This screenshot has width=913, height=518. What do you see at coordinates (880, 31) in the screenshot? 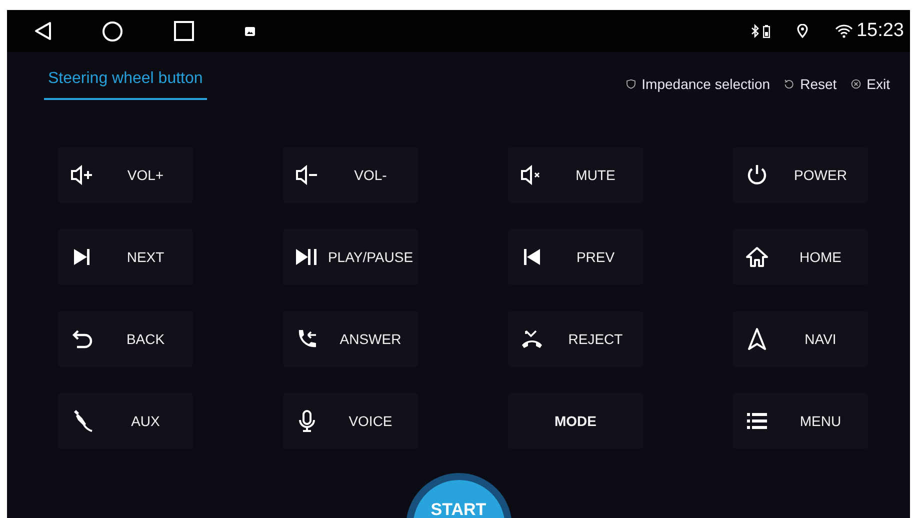
I see `clock-time: 15:23` at bounding box center [880, 31].